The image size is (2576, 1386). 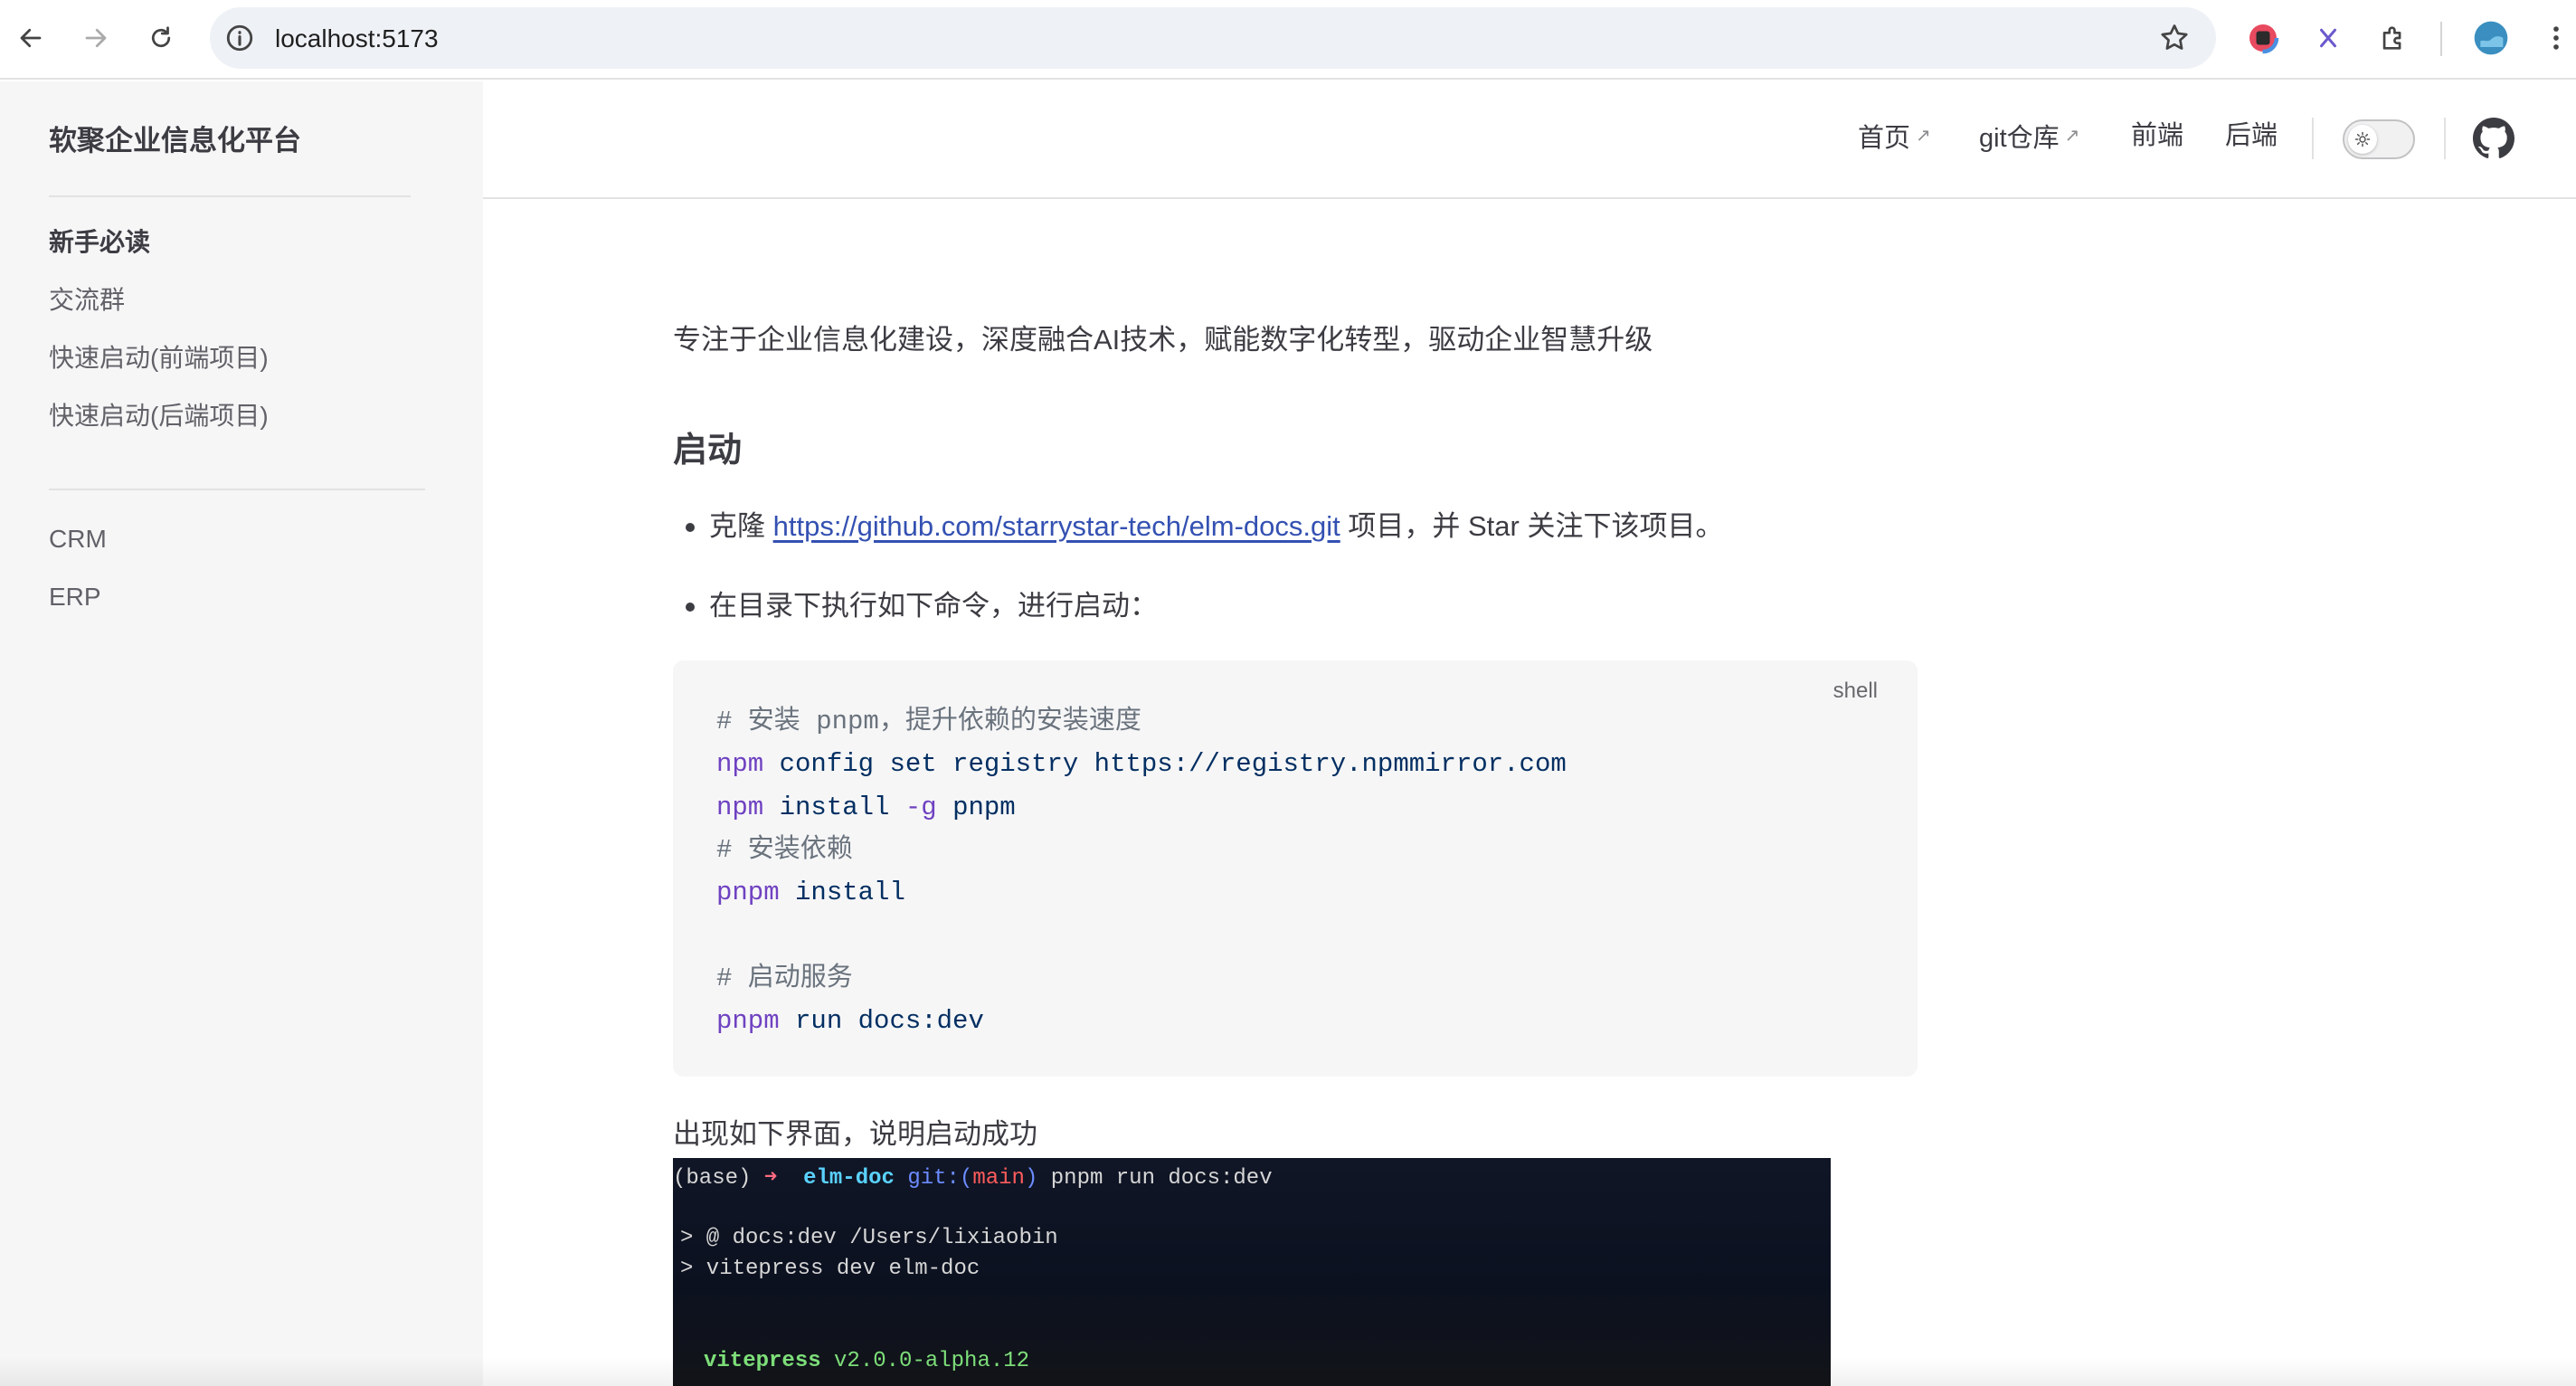 I want to click on sidebar-item-quickstart-frontend: 快速启动(前端项目), so click(x=159, y=358).